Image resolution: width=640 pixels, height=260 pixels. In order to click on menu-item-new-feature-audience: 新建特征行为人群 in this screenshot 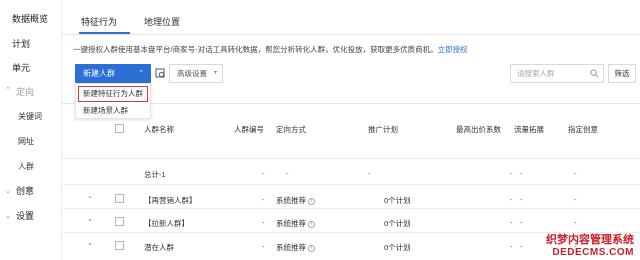, I will do `click(113, 94)`.